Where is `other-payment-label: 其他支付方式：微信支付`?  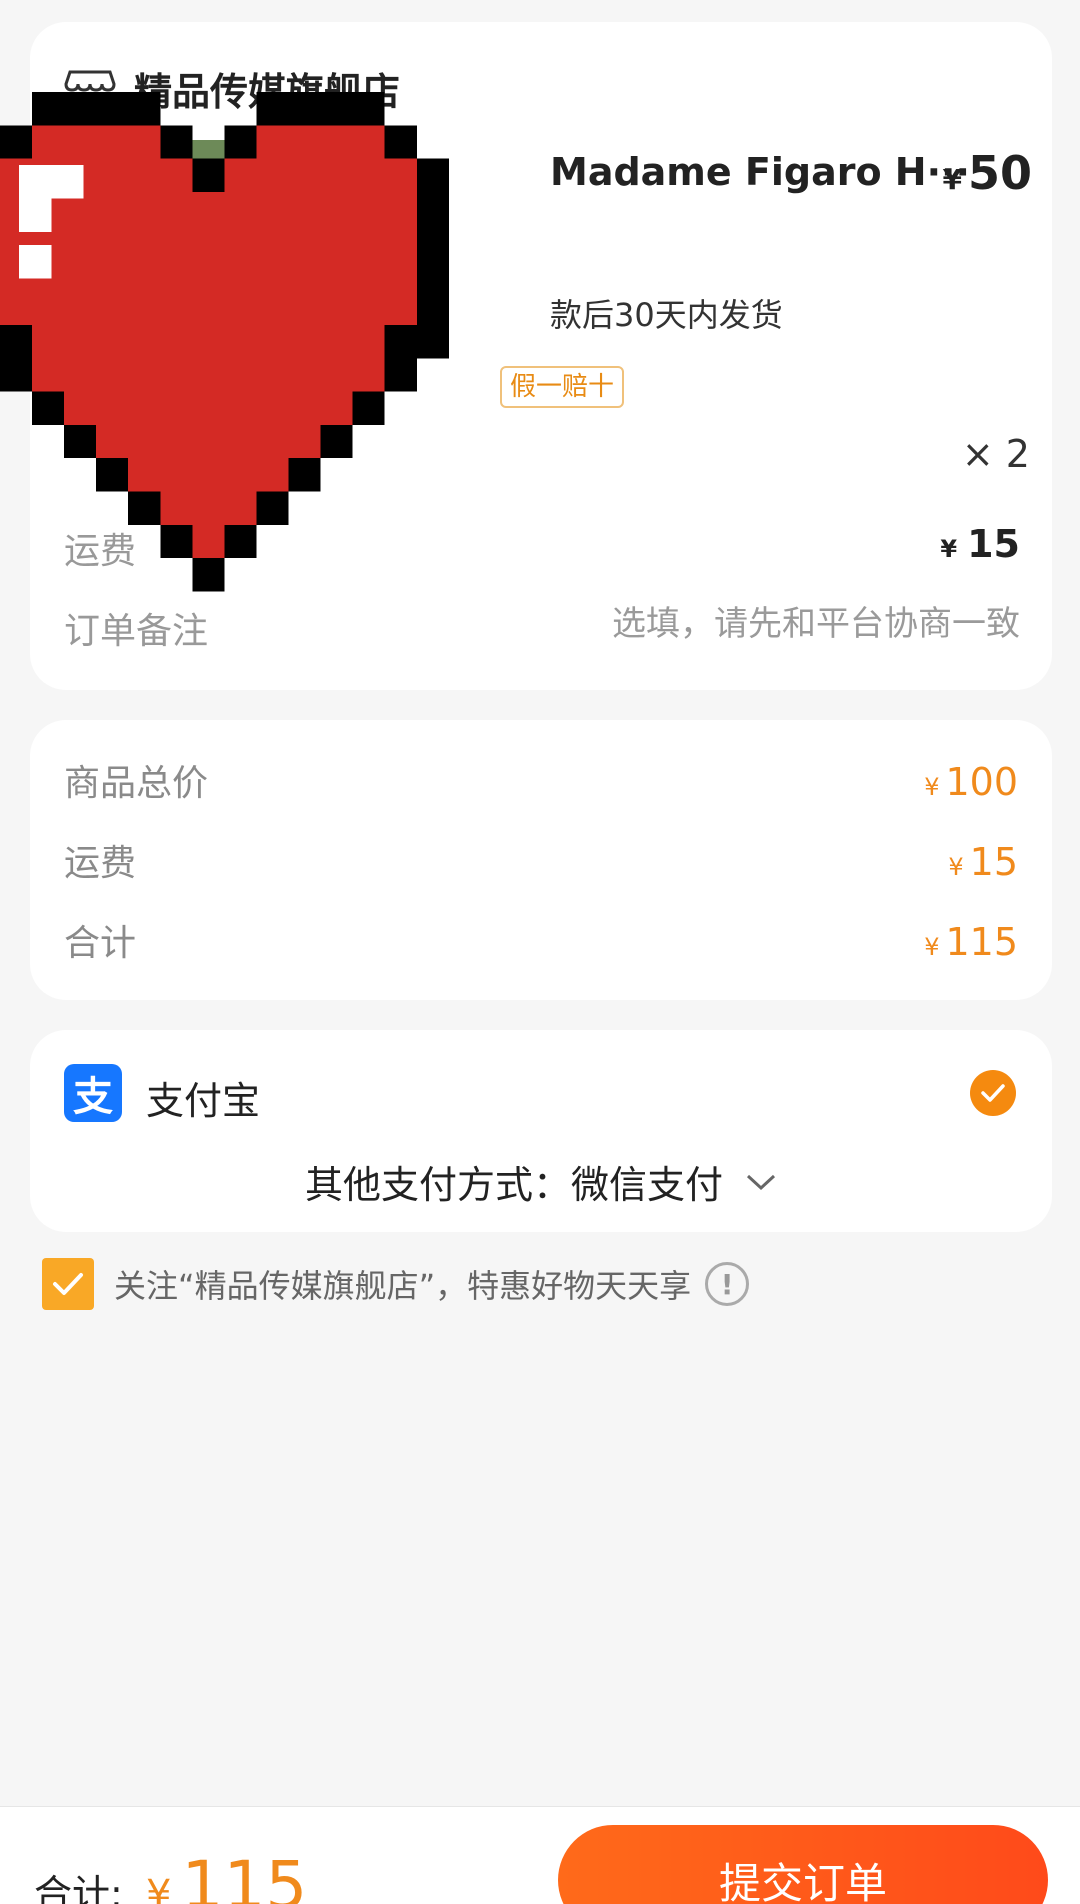
other-payment-label: 其他支付方式：微信支付 is located at coordinates (513, 1185).